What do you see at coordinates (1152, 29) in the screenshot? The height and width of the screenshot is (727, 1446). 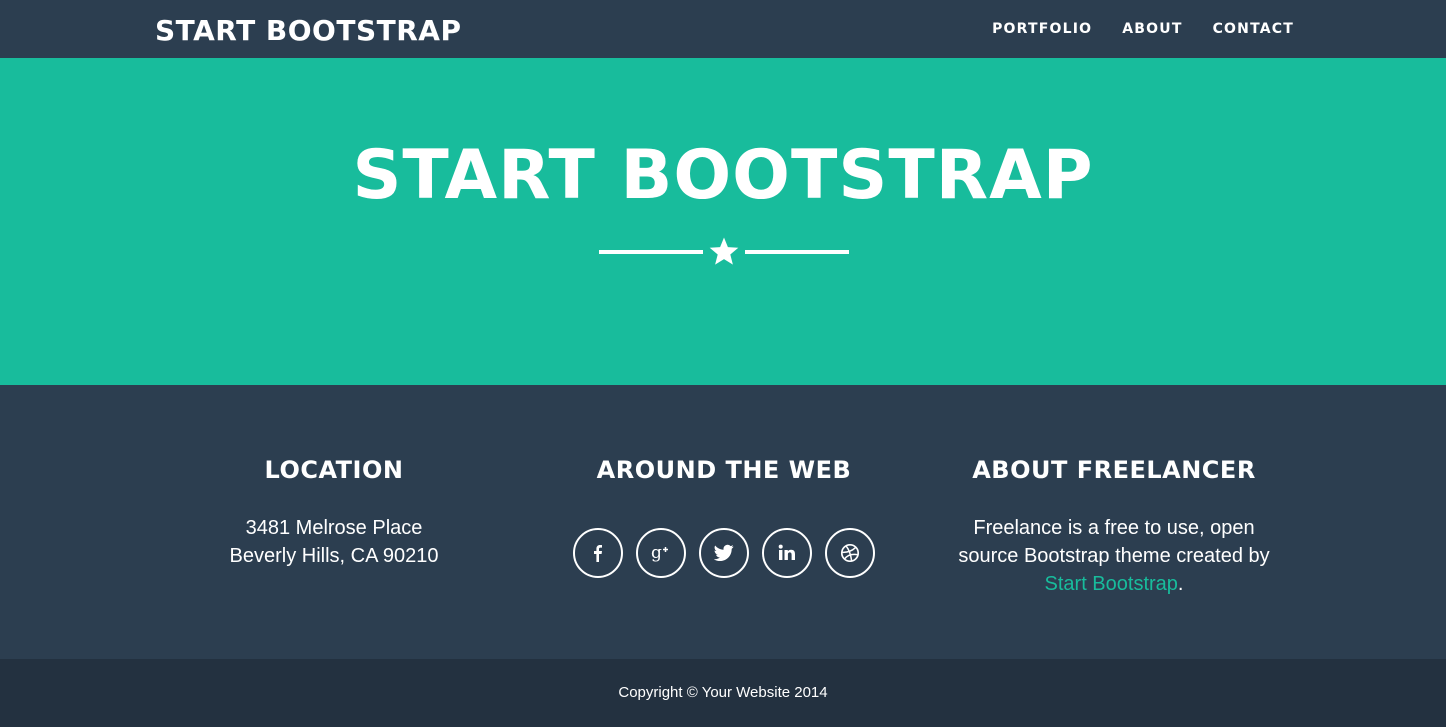 I see `nav-link-about: ABOUT` at bounding box center [1152, 29].